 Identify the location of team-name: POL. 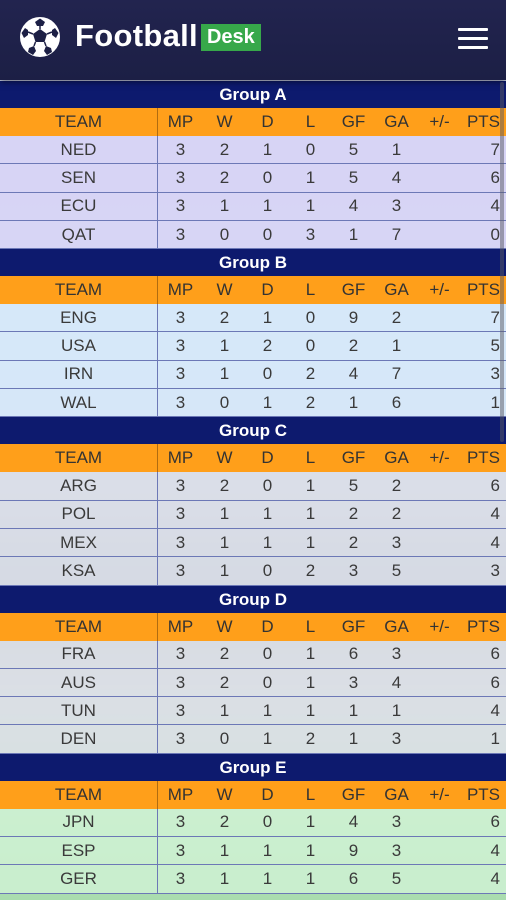
(79, 514).